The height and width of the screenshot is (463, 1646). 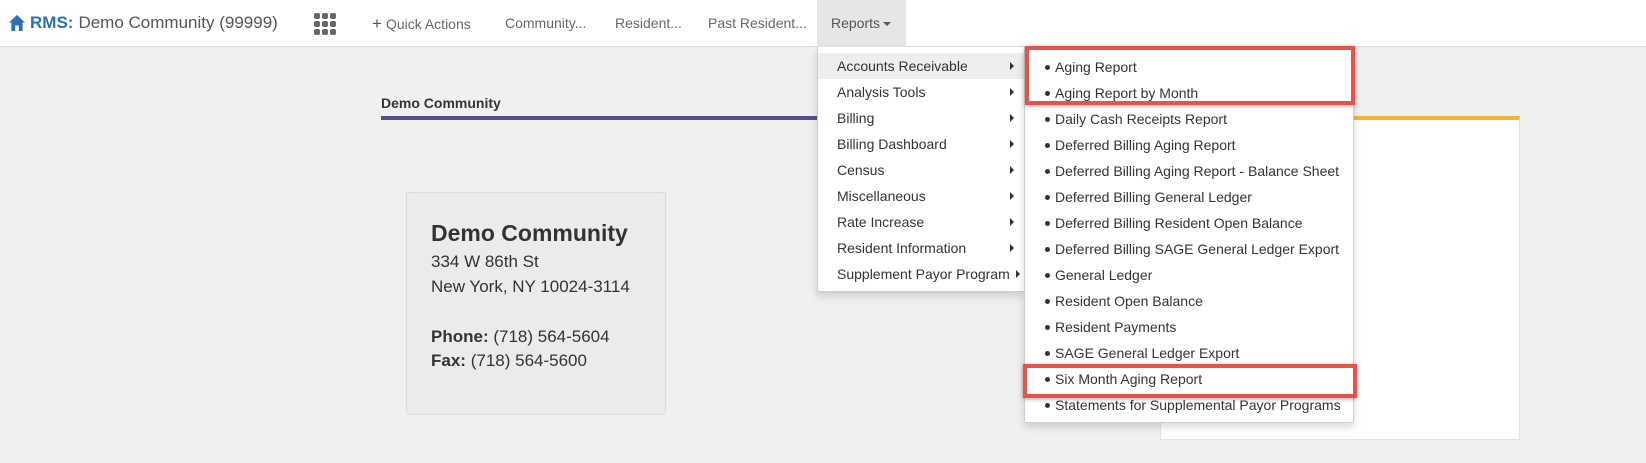 What do you see at coordinates (1179, 223) in the screenshot?
I see `submenu-item-label: Deferred Billing Resident Open Balance` at bounding box center [1179, 223].